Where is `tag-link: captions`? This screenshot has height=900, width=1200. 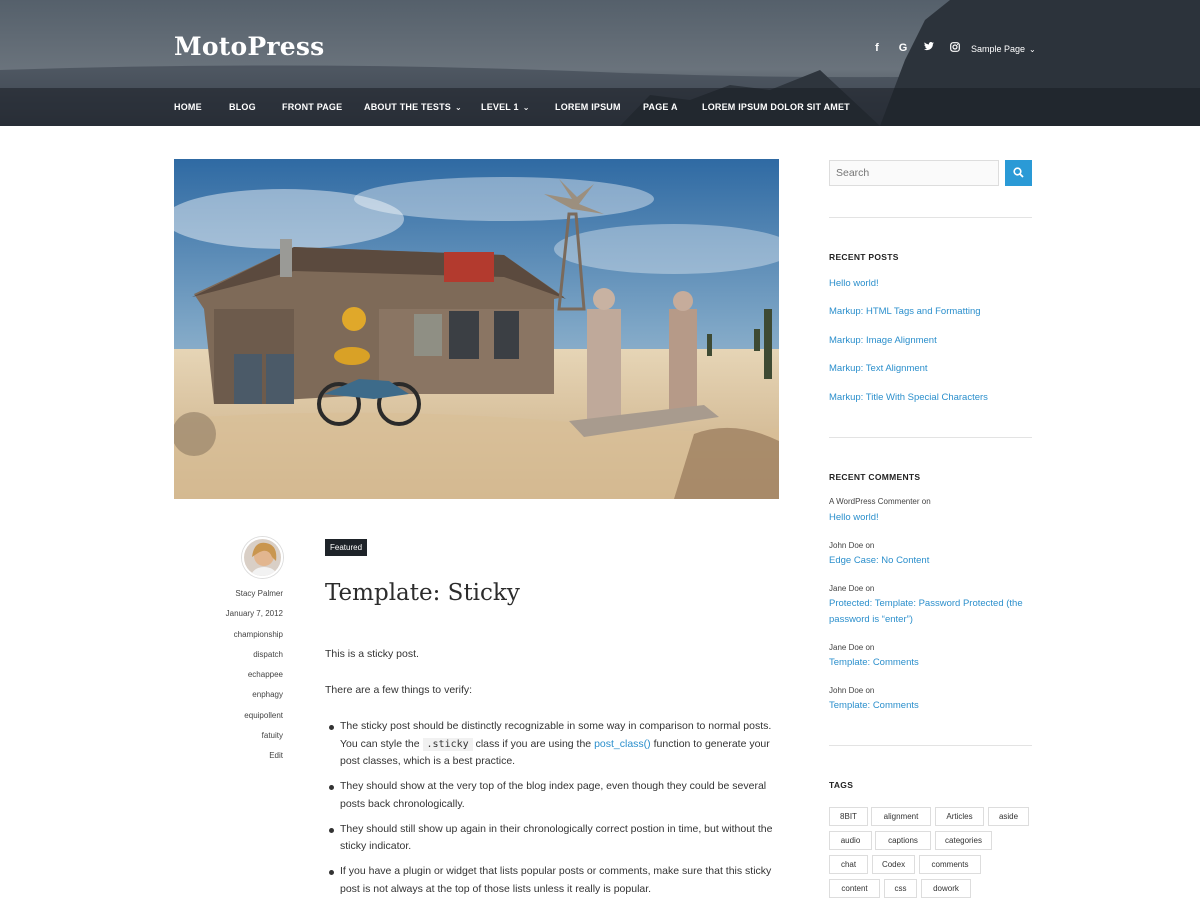
tag-link: captions is located at coordinates (903, 840).